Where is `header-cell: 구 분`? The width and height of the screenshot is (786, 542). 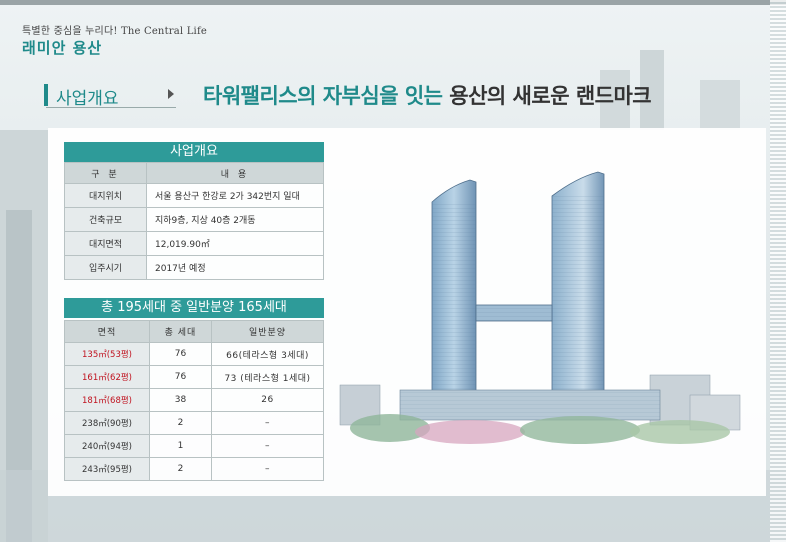 header-cell: 구 분 is located at coordinates (105, 173).